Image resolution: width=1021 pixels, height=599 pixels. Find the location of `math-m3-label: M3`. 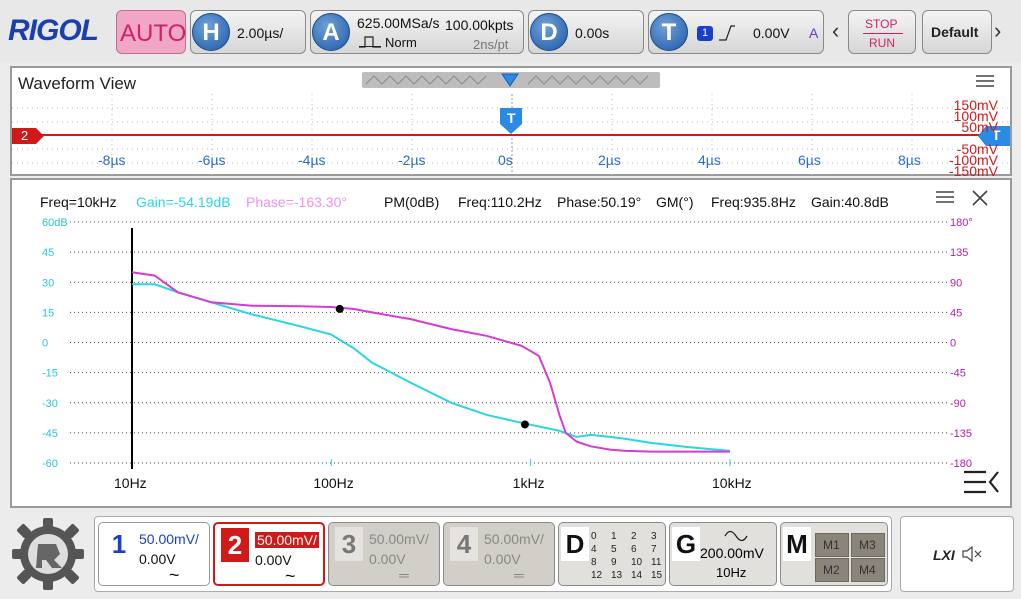

math-m3-label: M3 is located at coordinates (867, 545).